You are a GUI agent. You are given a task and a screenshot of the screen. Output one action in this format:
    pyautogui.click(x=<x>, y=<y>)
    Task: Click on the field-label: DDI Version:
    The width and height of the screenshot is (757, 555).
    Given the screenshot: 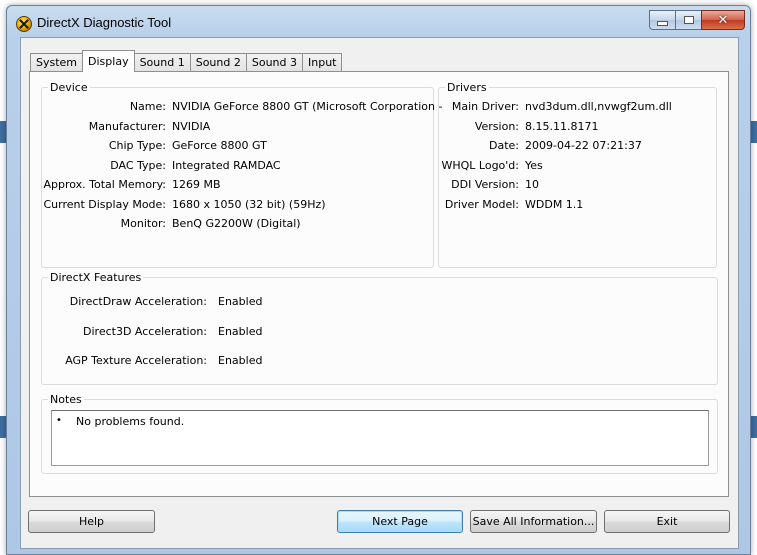 What is the action you would take?
    pyautogui.click(x=485, y=184)
    